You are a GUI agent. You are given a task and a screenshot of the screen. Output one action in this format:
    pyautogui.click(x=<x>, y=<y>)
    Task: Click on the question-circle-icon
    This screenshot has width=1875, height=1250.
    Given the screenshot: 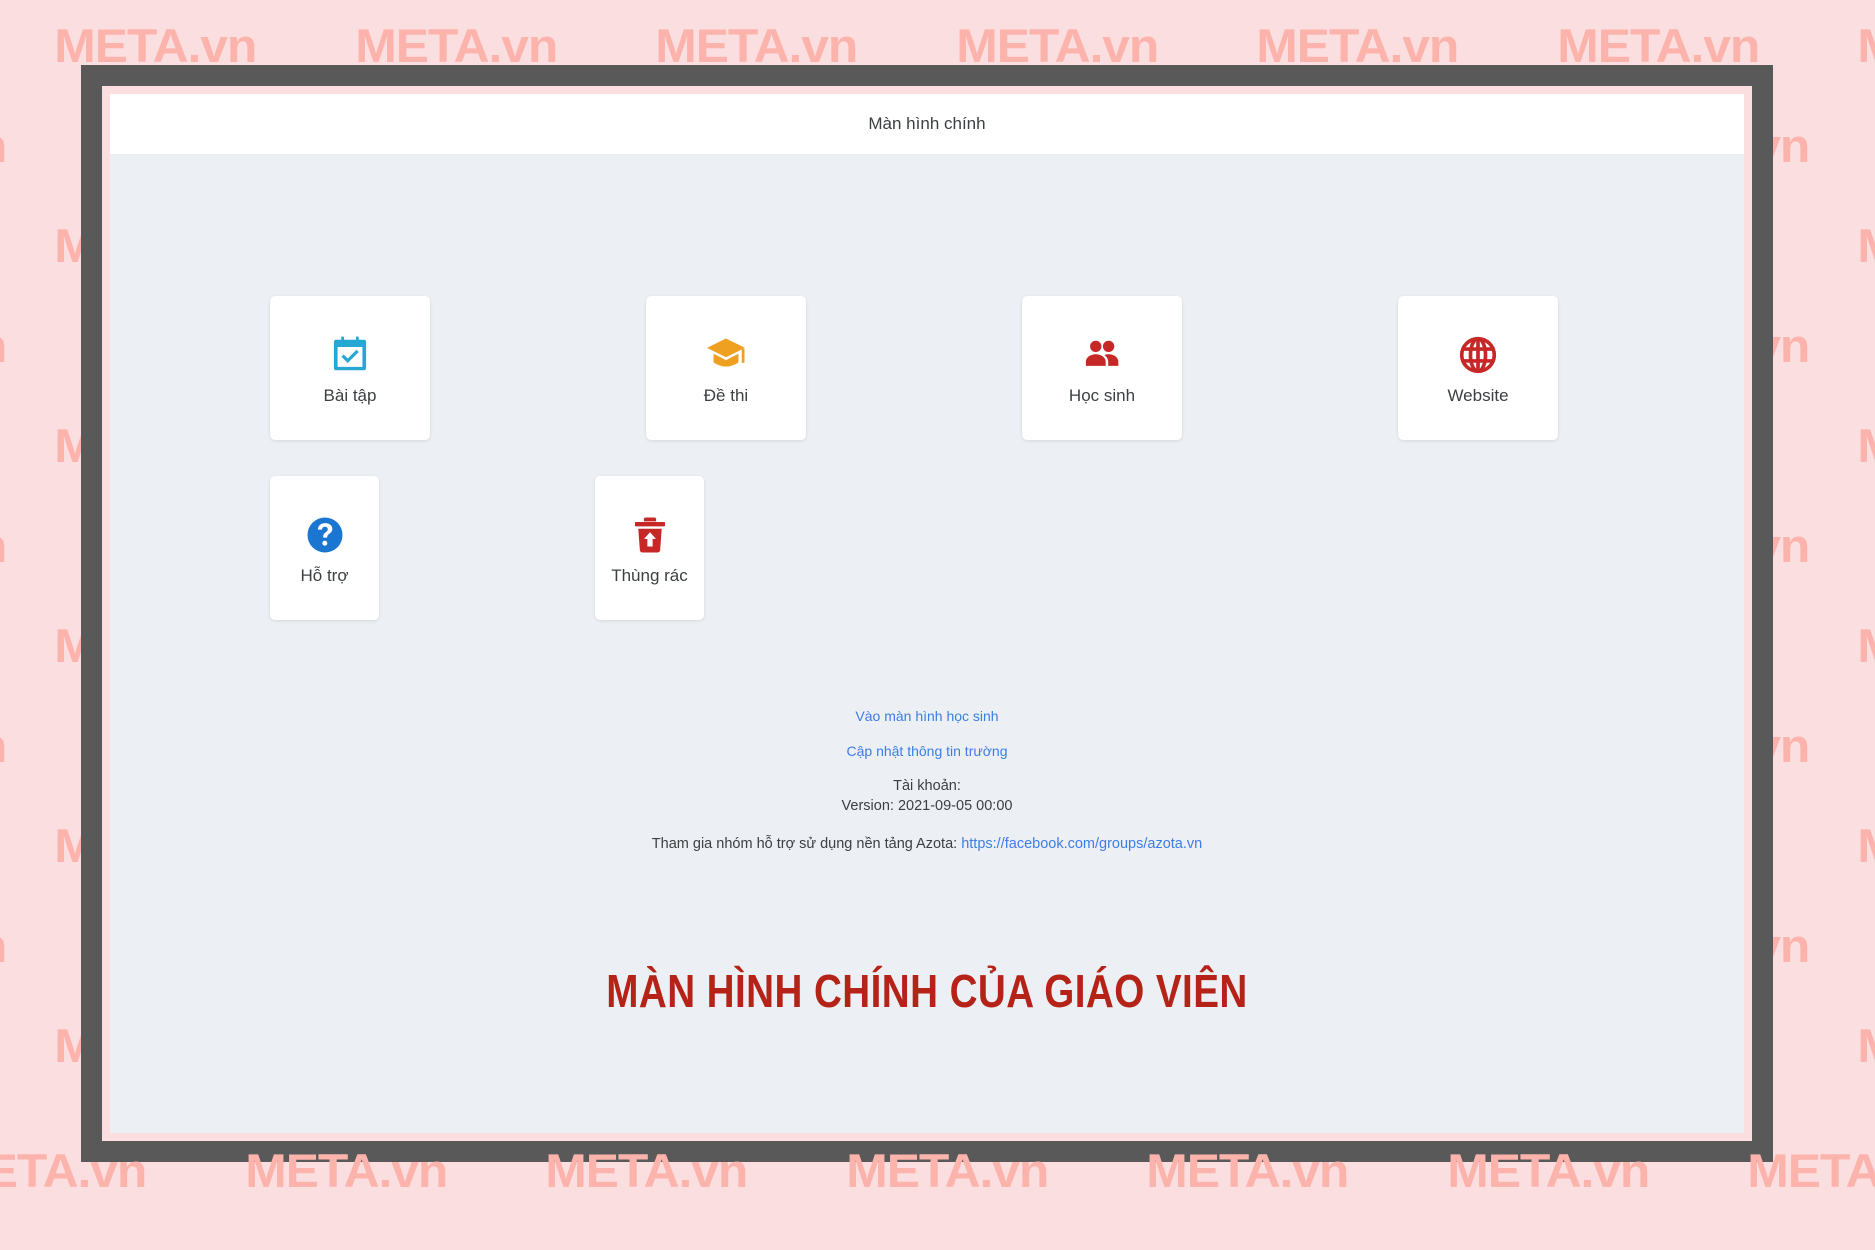 What is the action you would take?
    pyautogui.click(x=325, y=535)
    